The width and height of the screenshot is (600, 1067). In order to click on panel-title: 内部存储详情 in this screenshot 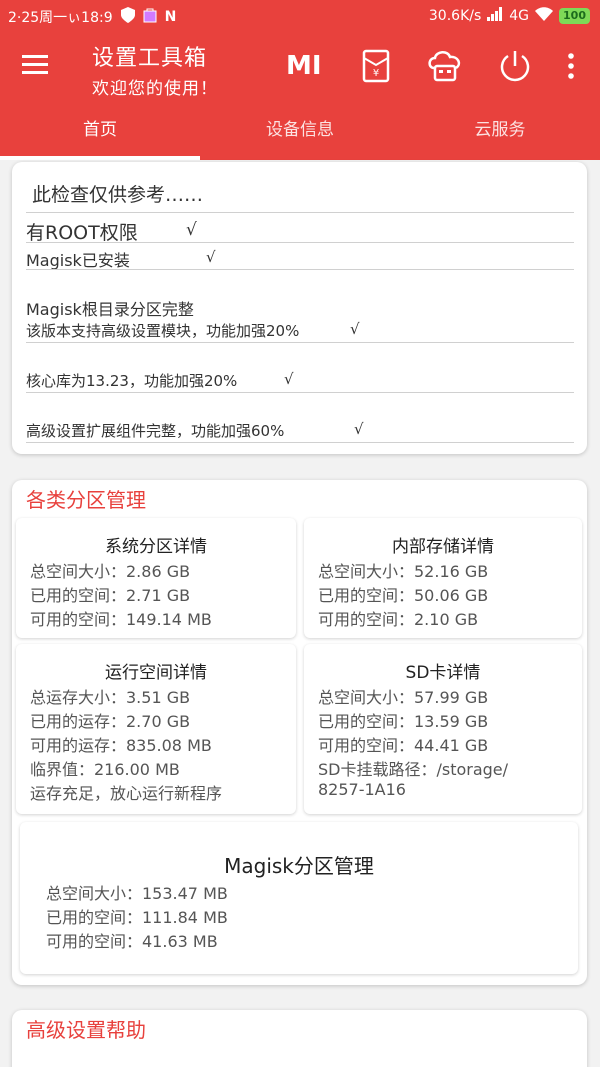, I will do `click(443, 547)`.